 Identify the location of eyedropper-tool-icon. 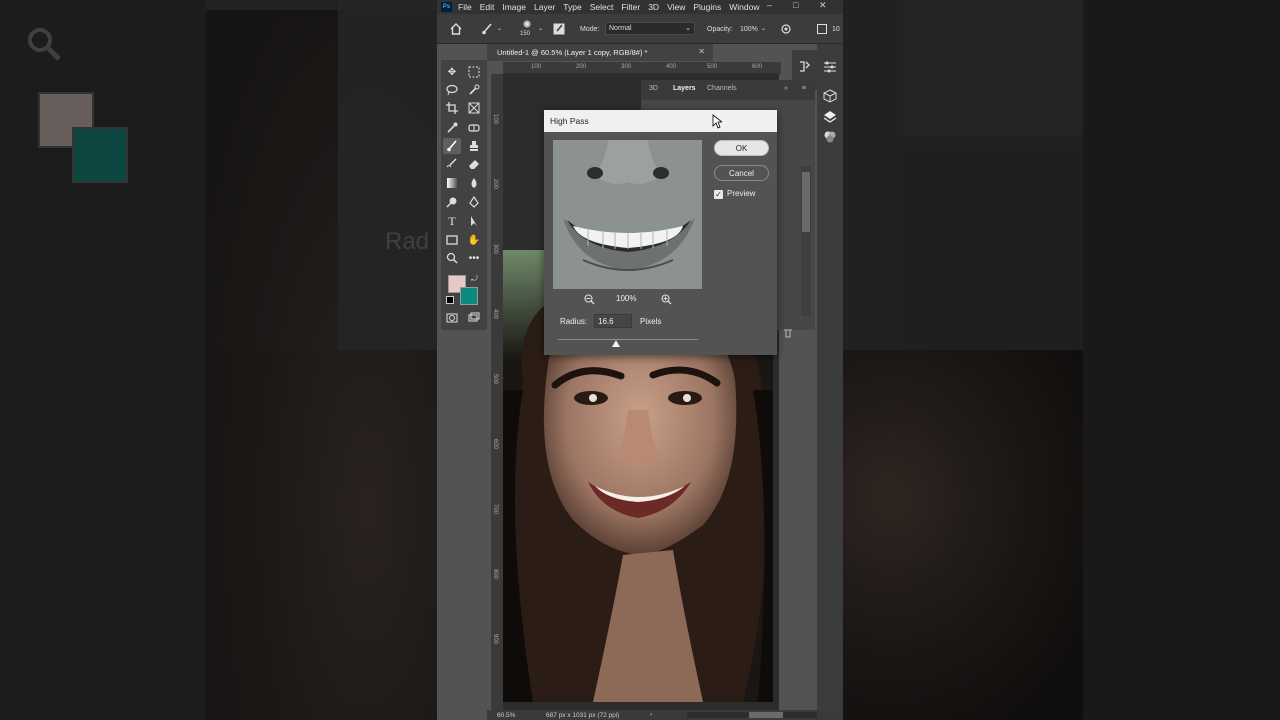
(452, 128).